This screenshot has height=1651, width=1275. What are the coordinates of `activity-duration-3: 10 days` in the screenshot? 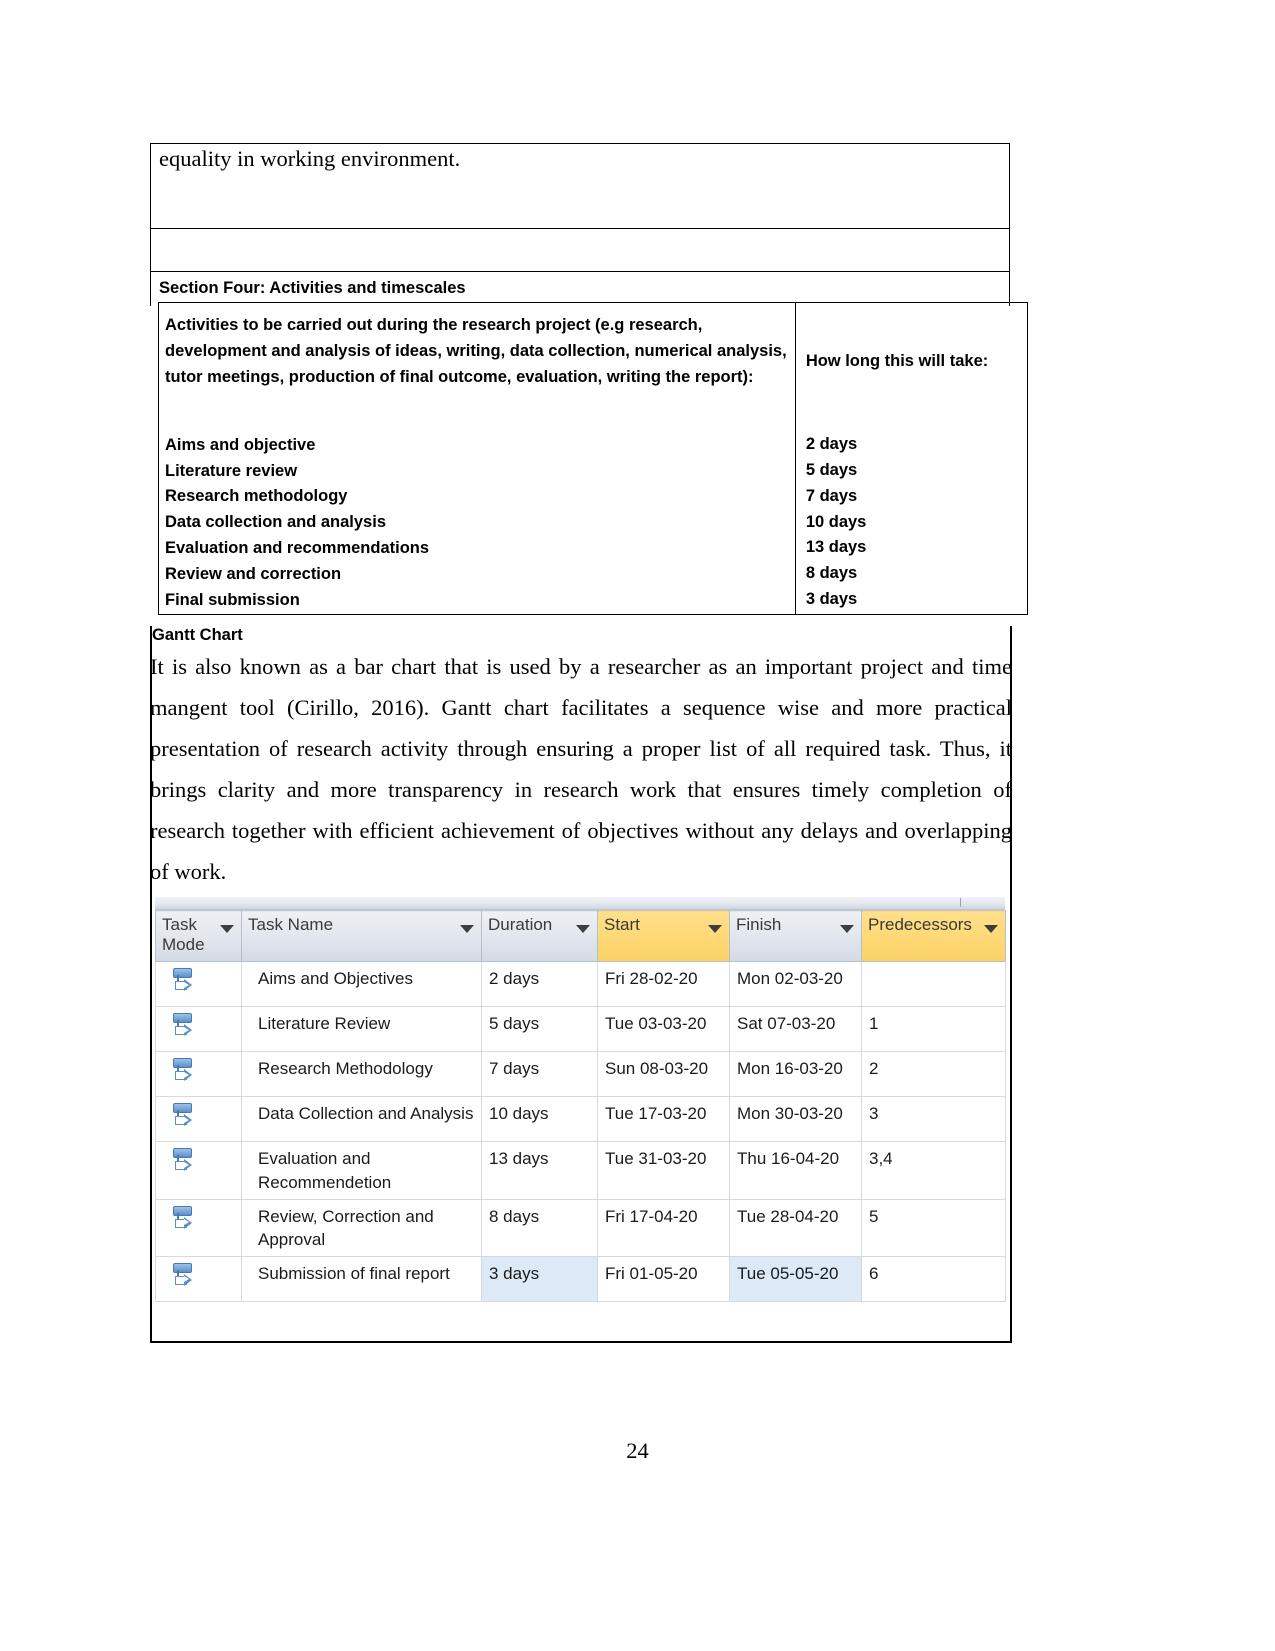 It's located at (836, 521).